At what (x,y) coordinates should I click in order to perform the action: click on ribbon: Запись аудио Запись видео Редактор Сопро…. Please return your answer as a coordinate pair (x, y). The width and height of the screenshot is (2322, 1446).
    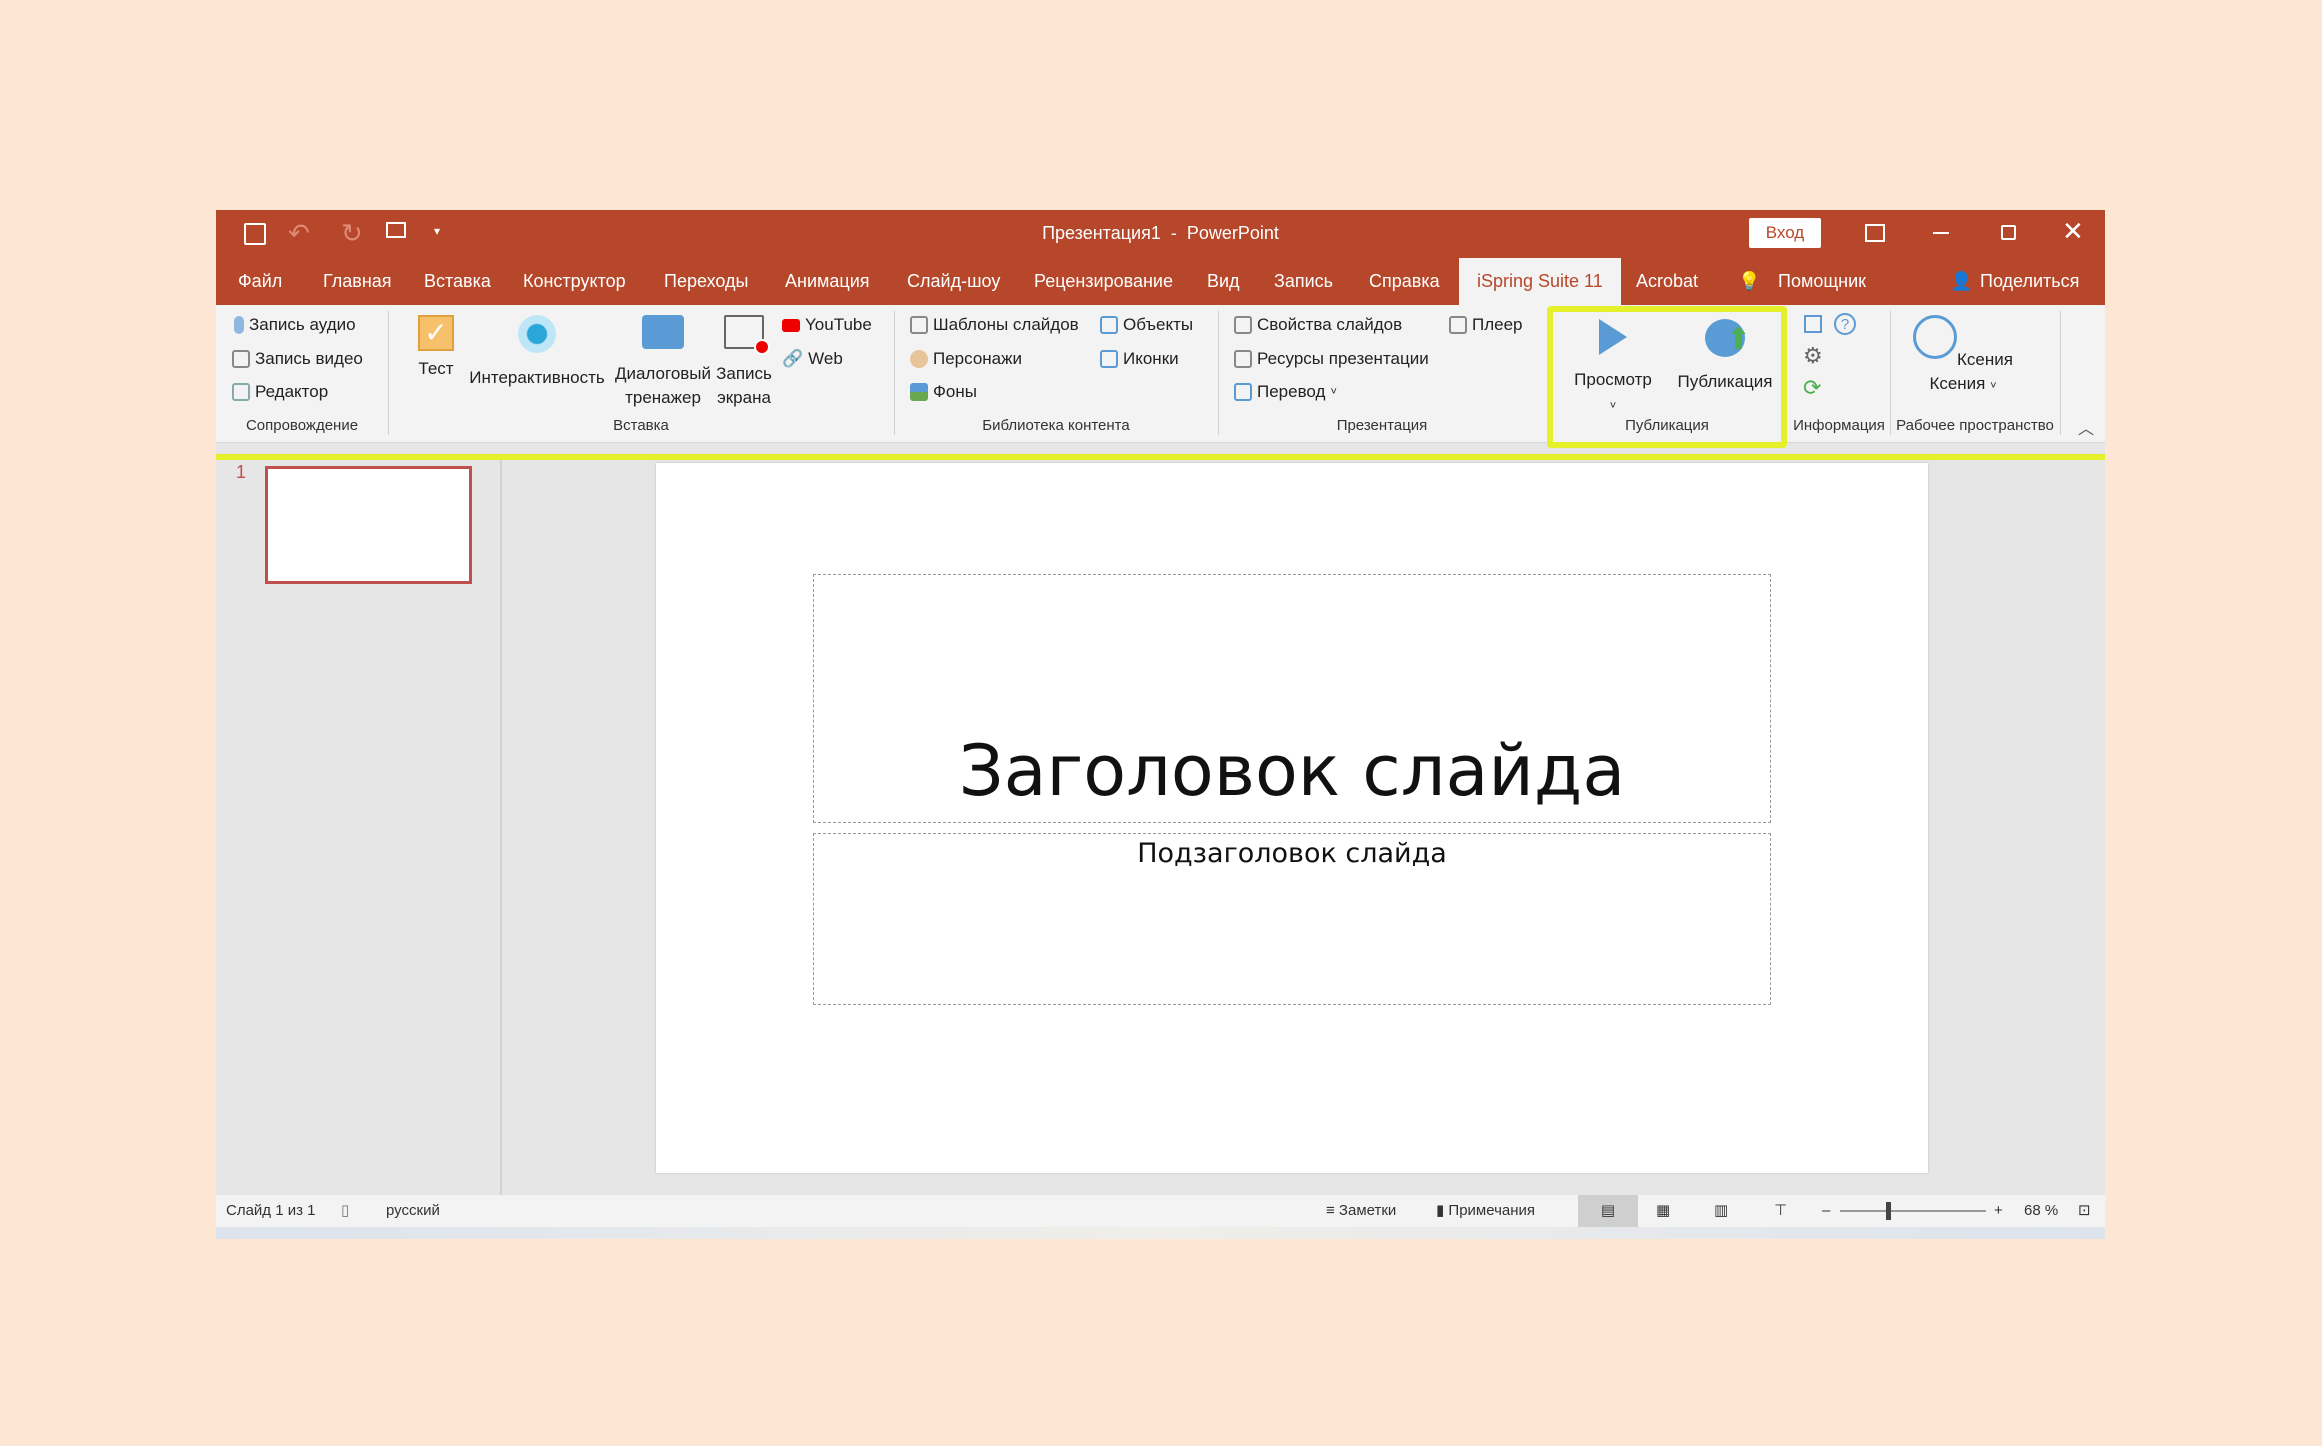
    Looking at the image, I should click on (1160, 374).